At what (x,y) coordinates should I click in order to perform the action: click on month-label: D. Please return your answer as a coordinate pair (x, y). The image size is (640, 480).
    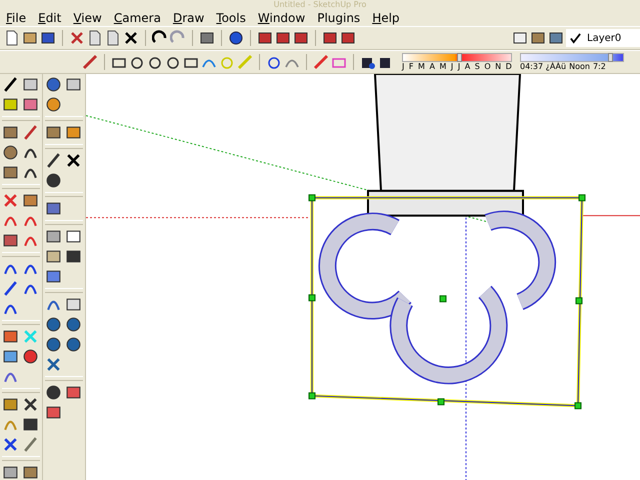
    Looking at the image, I should click on (509, 67).